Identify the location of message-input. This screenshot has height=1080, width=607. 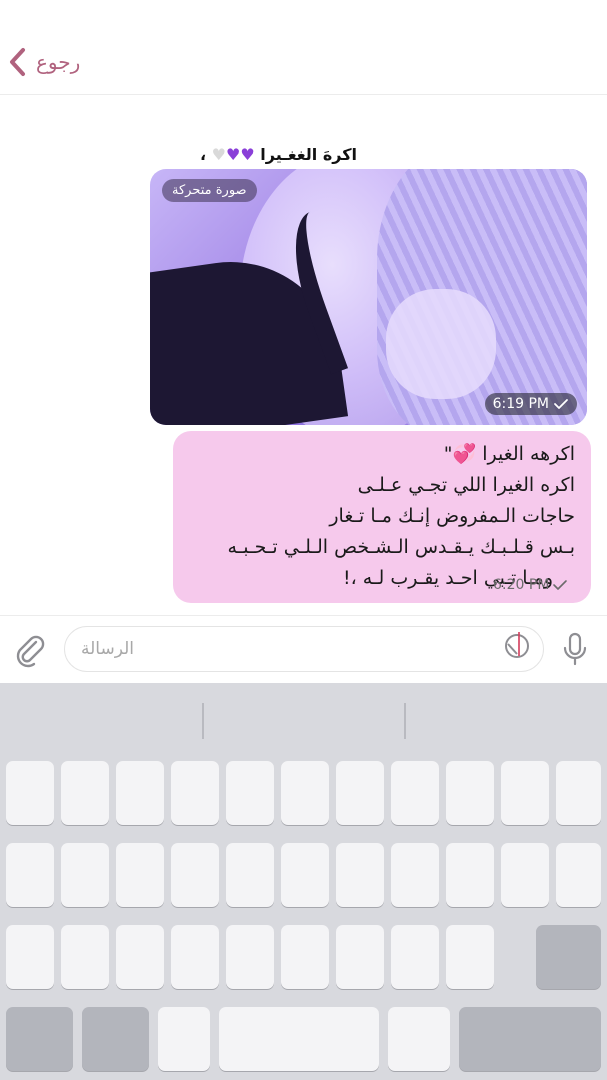
(304, 649).